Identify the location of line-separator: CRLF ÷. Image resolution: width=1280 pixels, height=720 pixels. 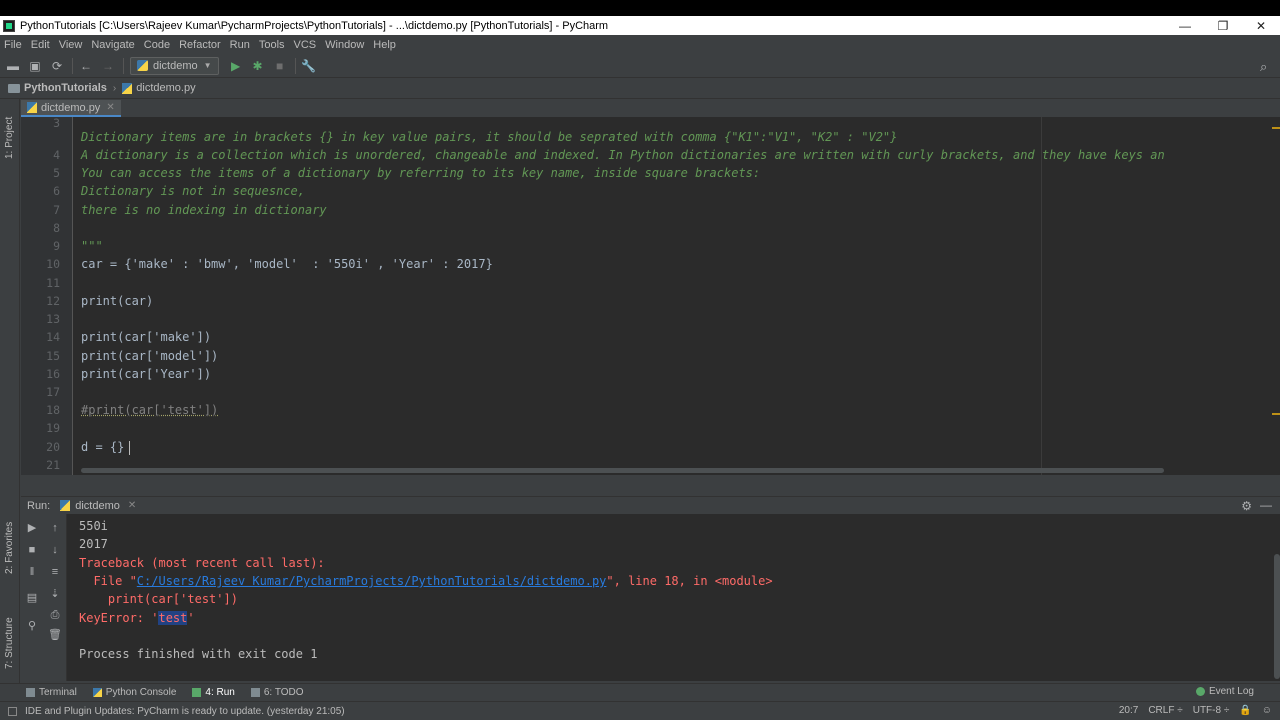
(1165, 710).